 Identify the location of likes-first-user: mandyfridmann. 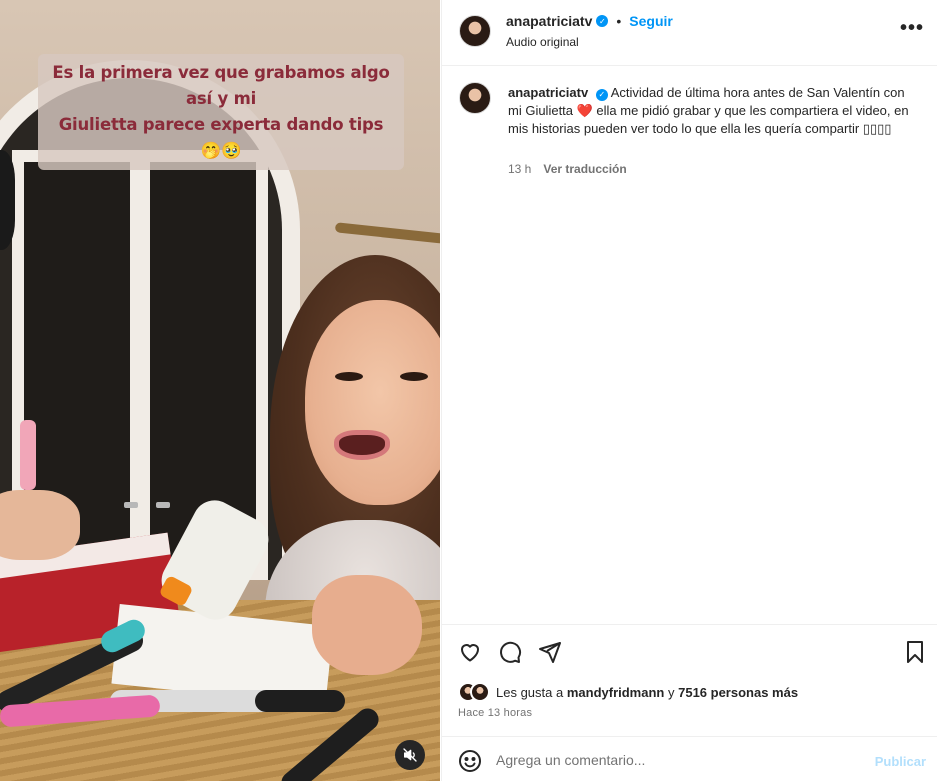
(616, 692).